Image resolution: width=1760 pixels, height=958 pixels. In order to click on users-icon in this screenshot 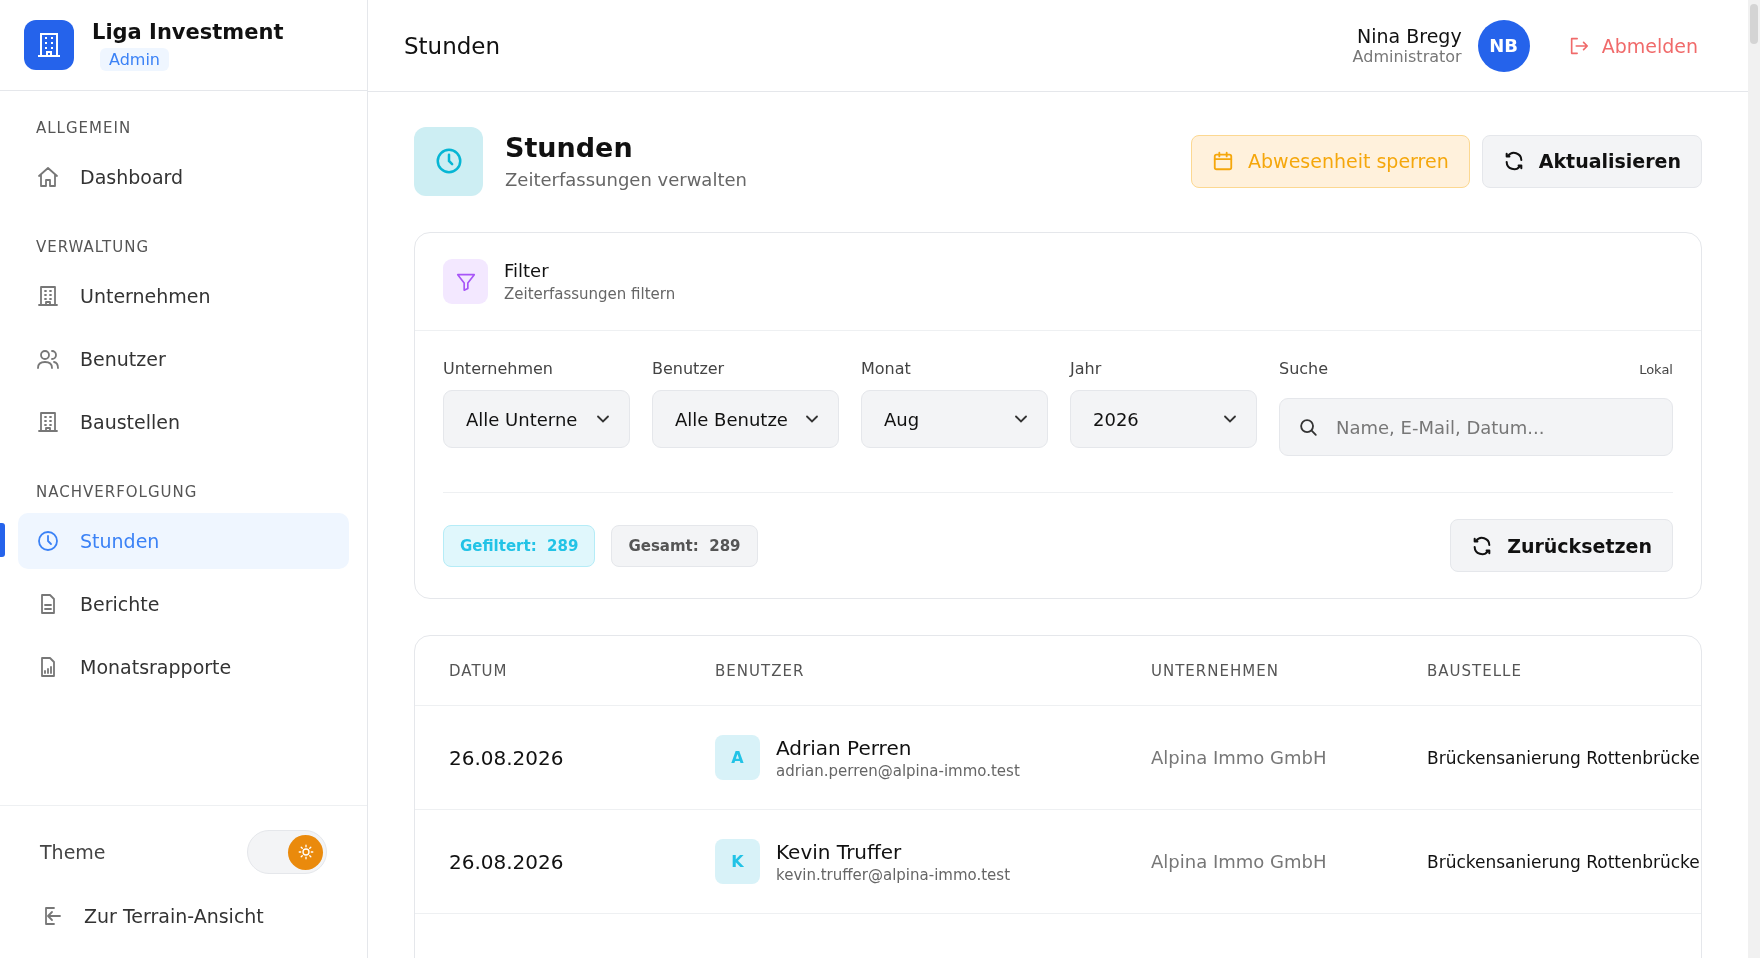, I will do `click(48, 359)`.